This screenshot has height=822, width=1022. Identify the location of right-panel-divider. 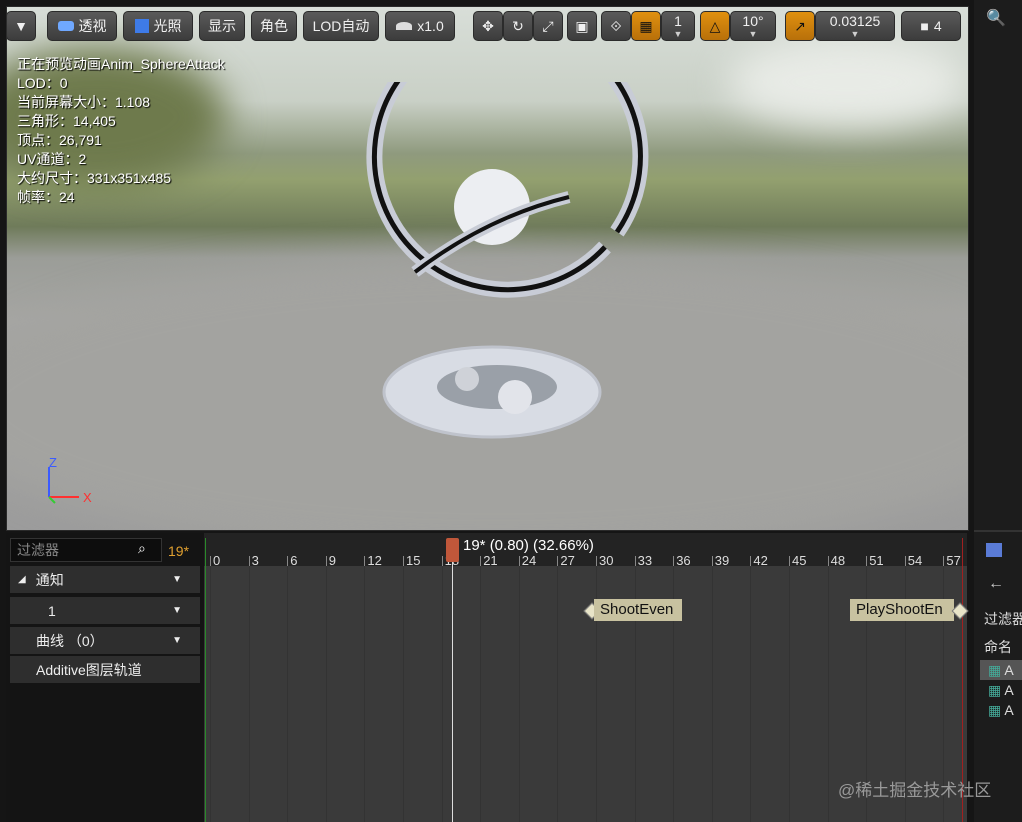
(998, 531).